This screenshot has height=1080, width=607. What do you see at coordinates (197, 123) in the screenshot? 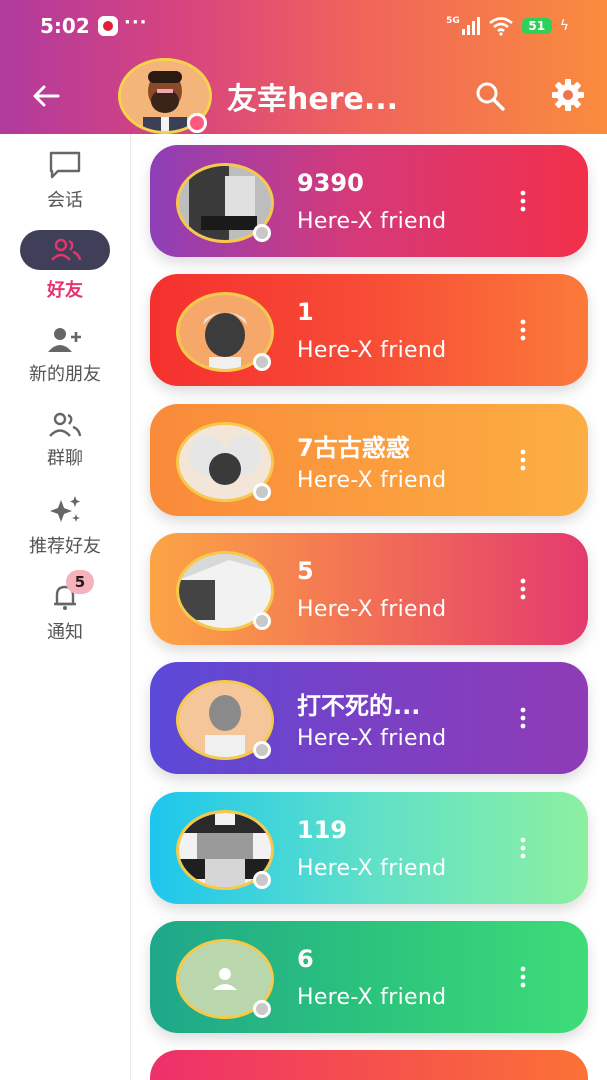
I see `online-status-dot` at bounding box center [197, 123].